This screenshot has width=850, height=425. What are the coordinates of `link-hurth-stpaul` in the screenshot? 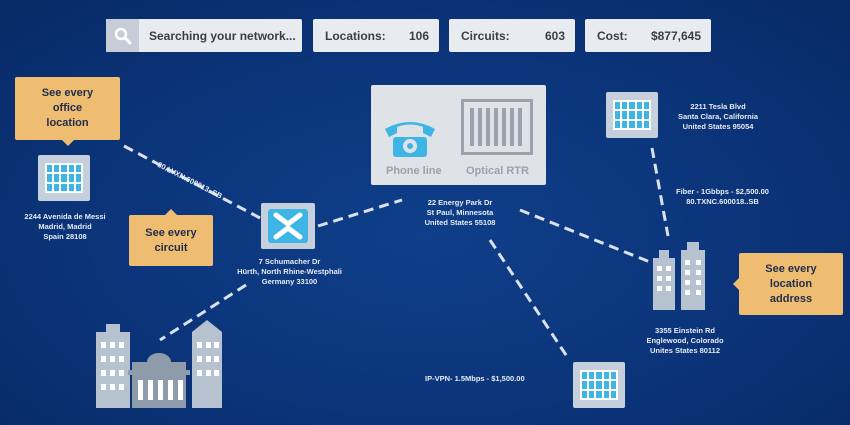 It's located at (360, 213).